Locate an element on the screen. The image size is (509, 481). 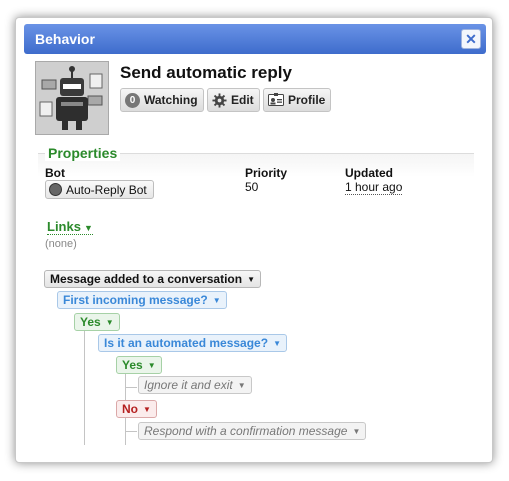
links-dropdown: Links ▼ is located at coordinates (70, 227).